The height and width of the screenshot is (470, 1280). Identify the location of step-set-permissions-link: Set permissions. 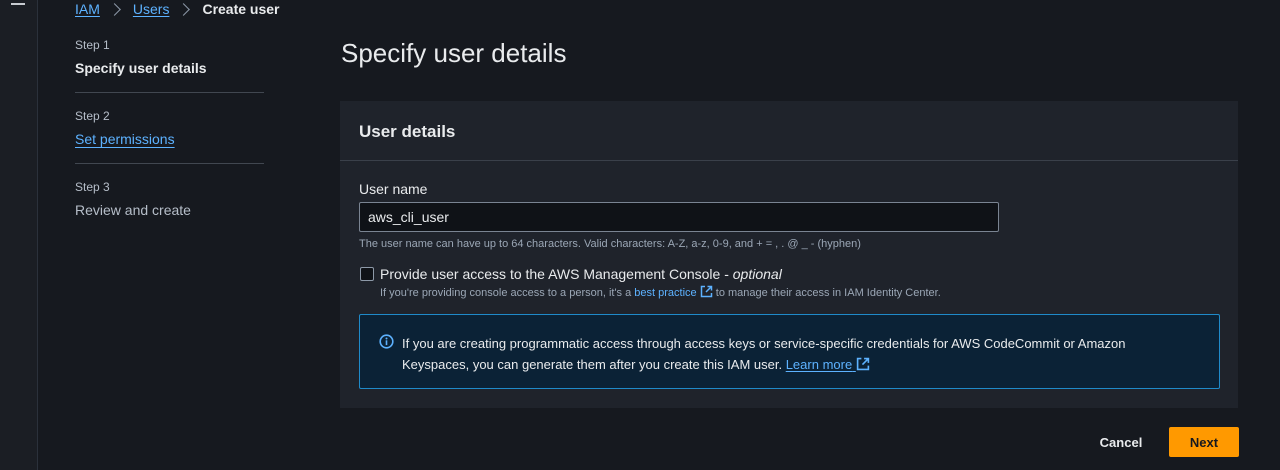
(125, 139).